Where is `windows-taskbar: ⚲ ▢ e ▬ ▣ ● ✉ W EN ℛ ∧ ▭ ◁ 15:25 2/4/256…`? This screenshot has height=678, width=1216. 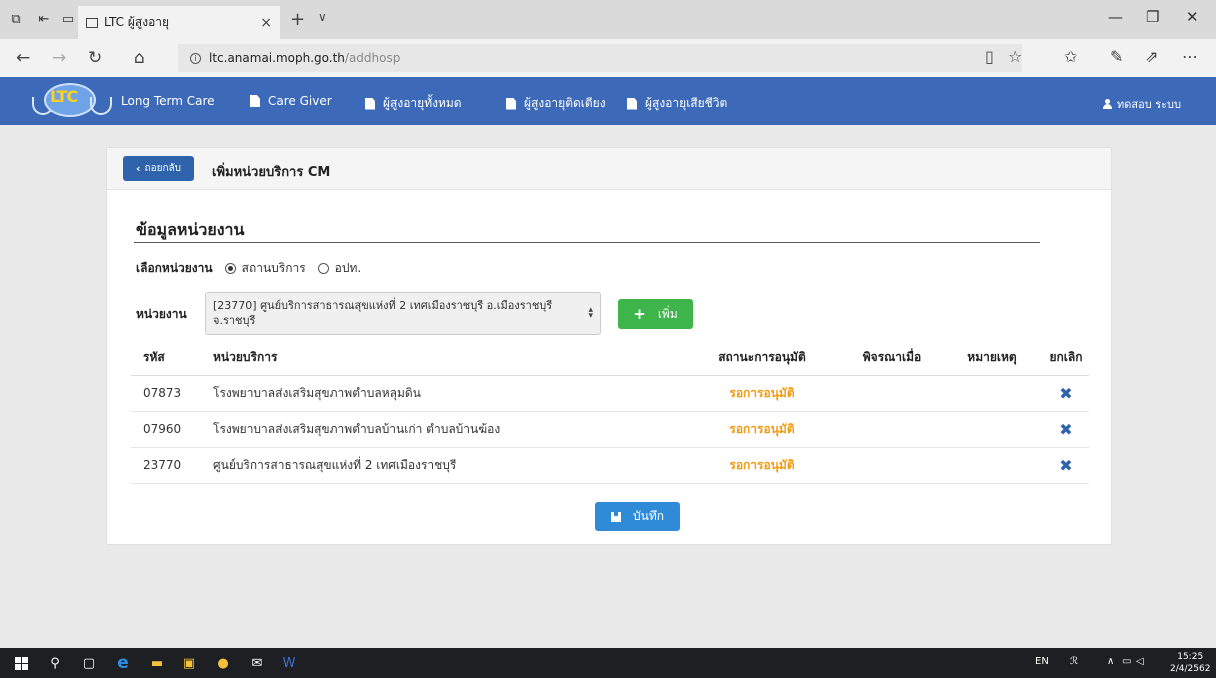 windows-taskbar: ⚲ ▢ e ▬ ▣ ● ✉ W EN ℛ ∧ ▭ ◁ 15:25 2/4/256… is located at coordinates (608, 663).